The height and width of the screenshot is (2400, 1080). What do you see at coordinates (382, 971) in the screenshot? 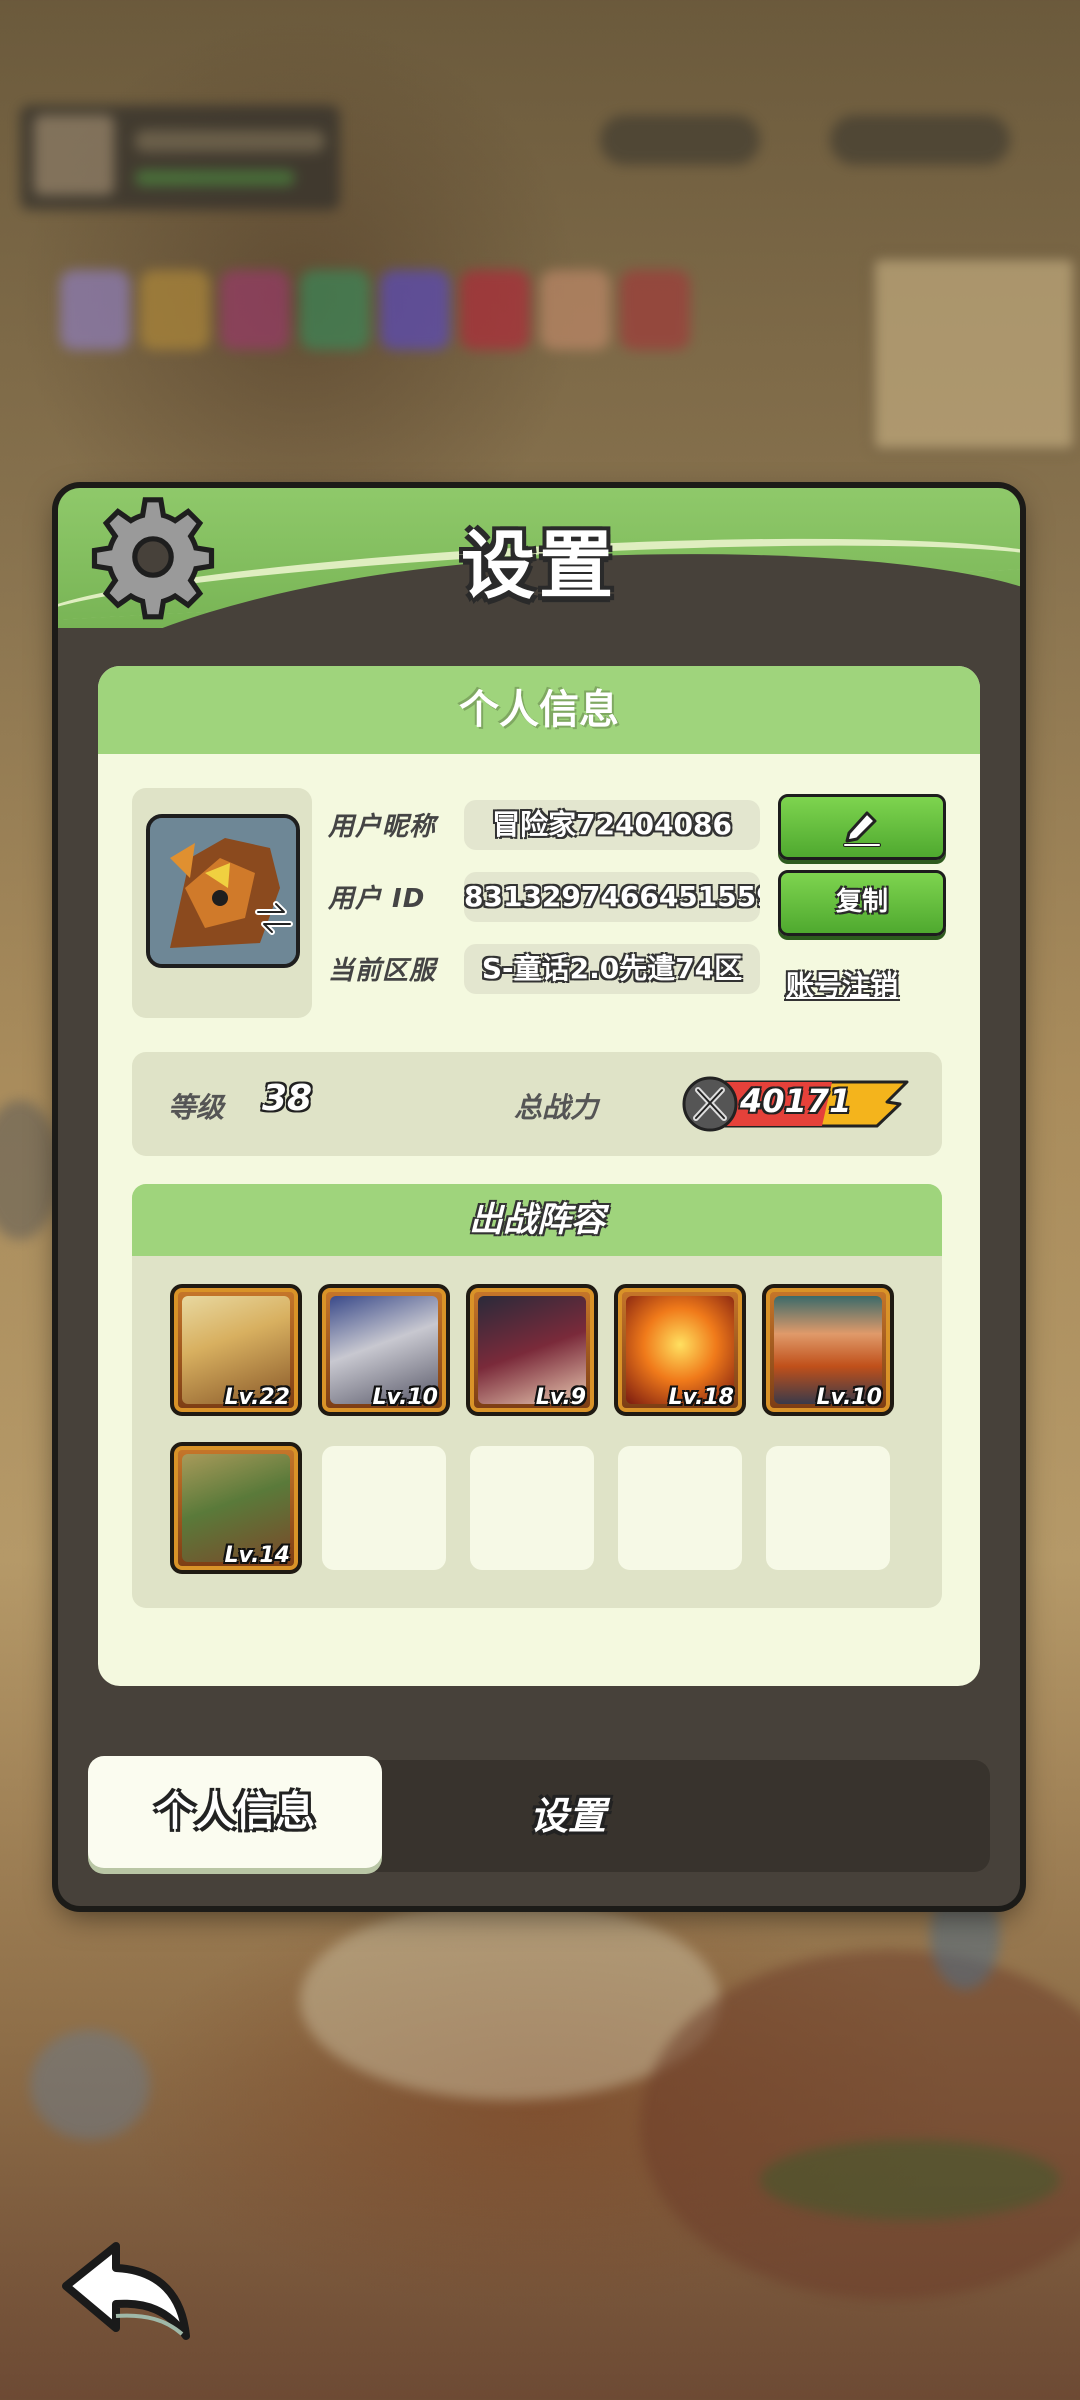
I see `server-label: 当前区服` at bounding box center [382, 971].